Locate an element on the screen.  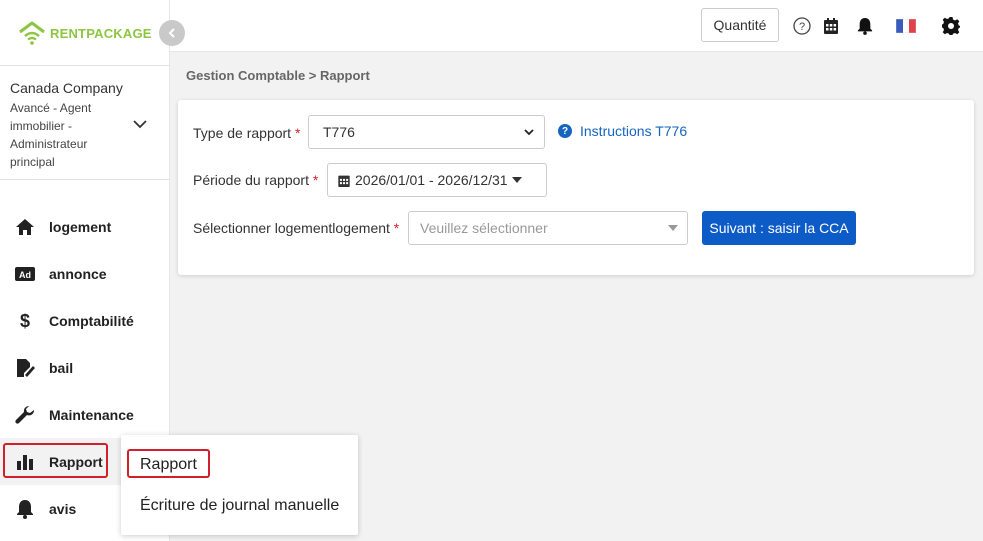
sidebar-item-label: avis is located at coordinates (63, 508).